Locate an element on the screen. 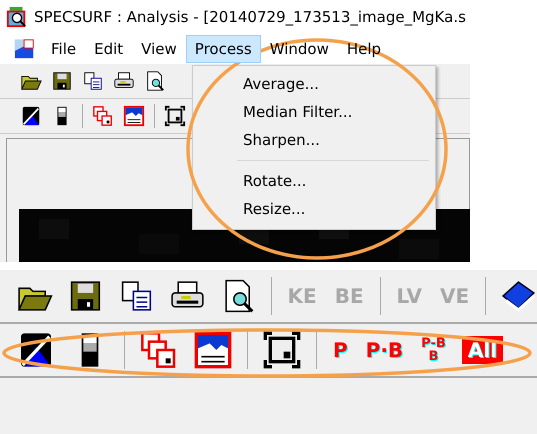  menu-item: View is located at coordinates (159, 49).